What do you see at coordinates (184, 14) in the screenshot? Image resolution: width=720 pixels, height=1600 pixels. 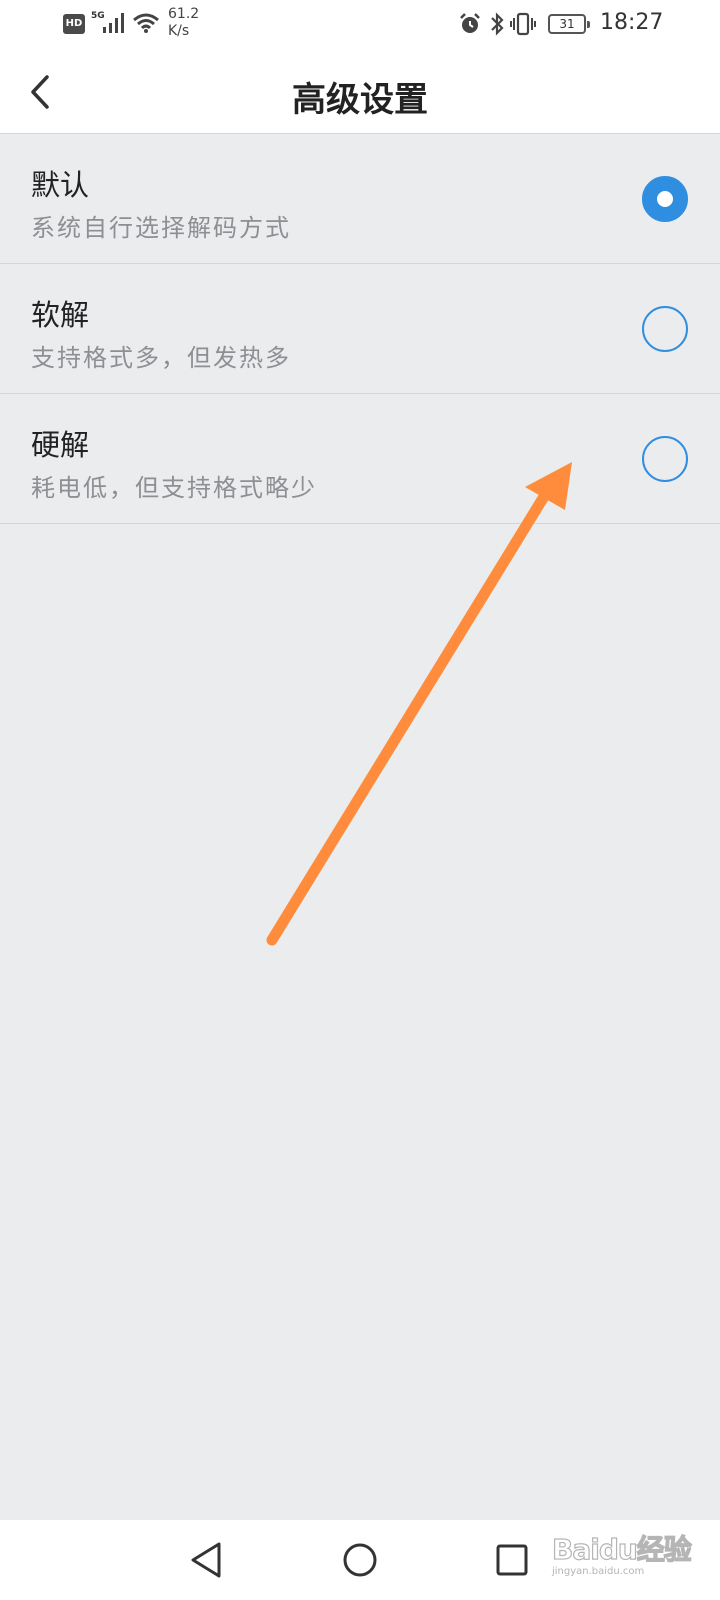 I see `network-speed-value: 61.2` at bounding box center [184, 14].